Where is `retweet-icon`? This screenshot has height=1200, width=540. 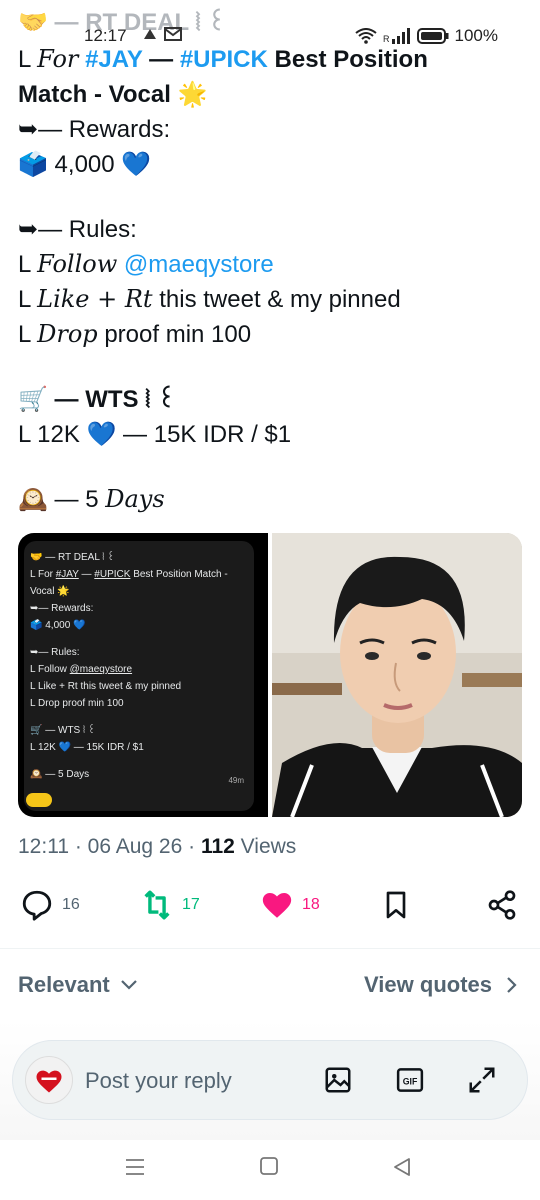 retweet-icon is located at coordinates (157, 905).